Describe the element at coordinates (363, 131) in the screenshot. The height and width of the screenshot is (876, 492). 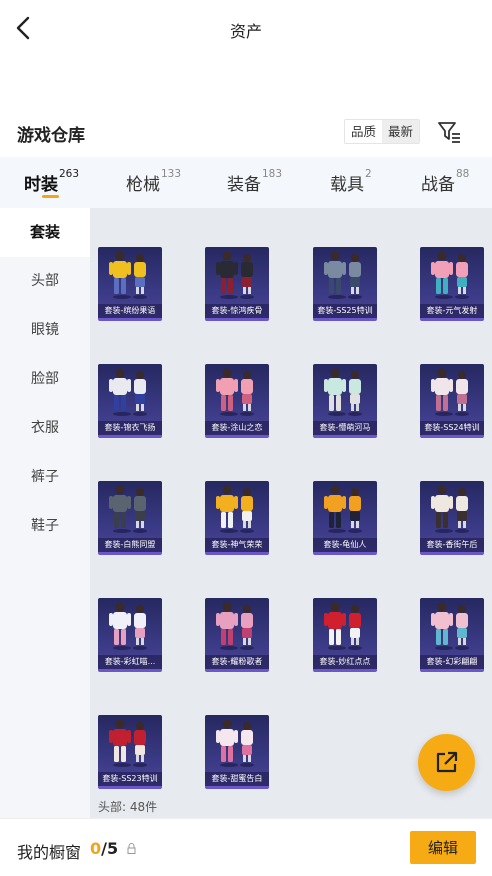
I see `sort-quality-option: 品质` at that location.